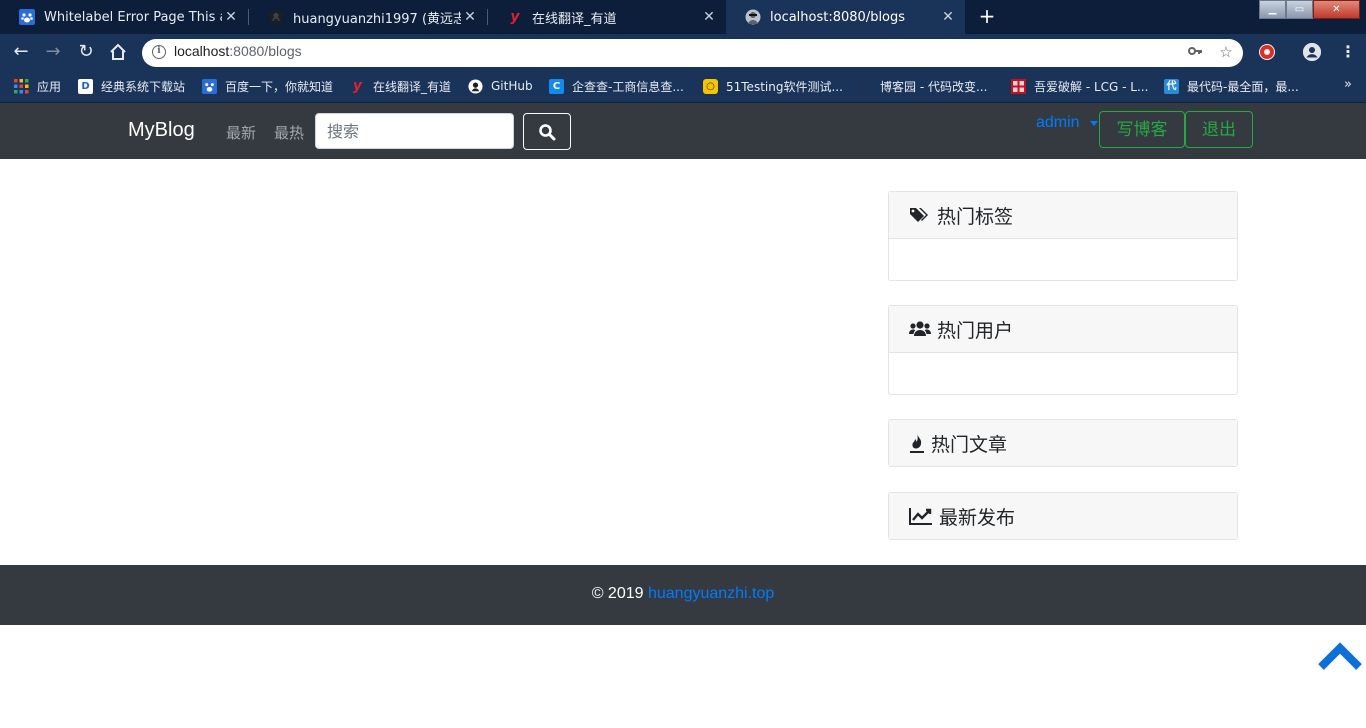 Image resolution: width=1366 pixels, height=728 pixels. Describe the element at coordinates (556, 86) in the screenshot. I see `qichacha-icon: C` at that location.